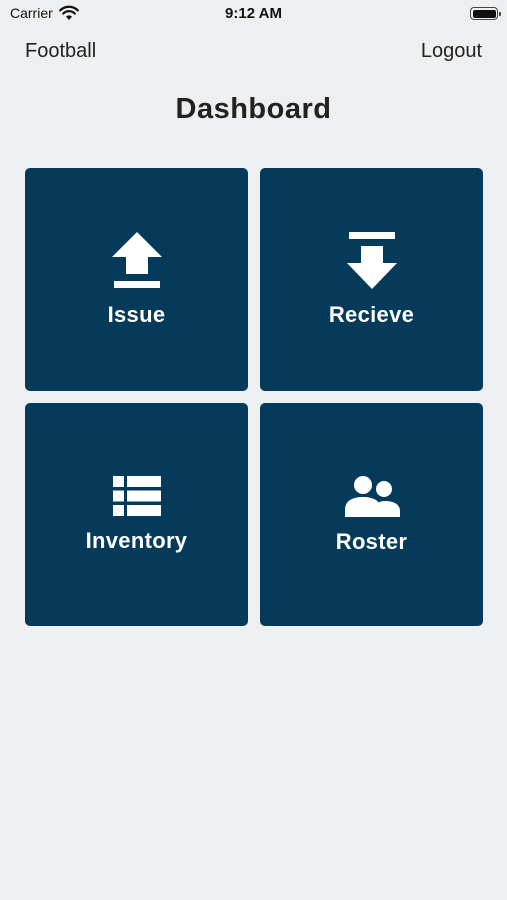  Describe the element at coordinates (136, 495) in the screenshot. I see `list-icon` at that location.